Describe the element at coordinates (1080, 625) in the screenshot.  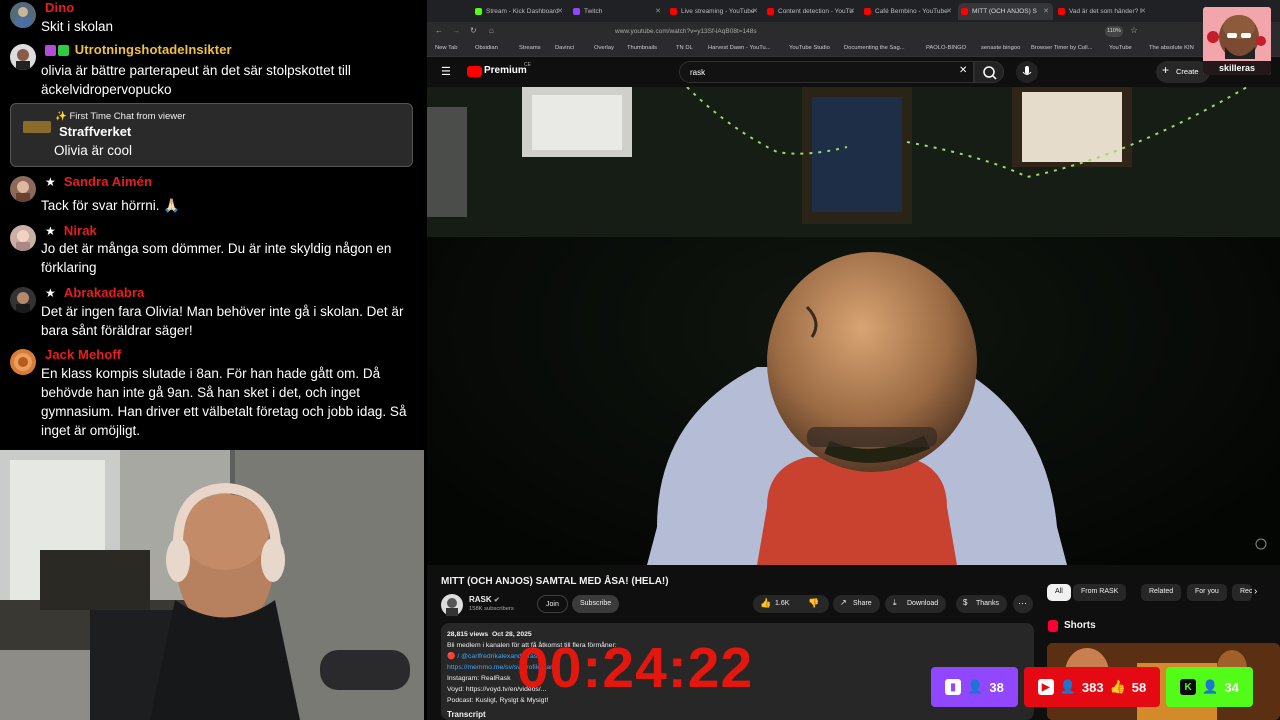
I see `shorts-heading: Shorts` at that location.